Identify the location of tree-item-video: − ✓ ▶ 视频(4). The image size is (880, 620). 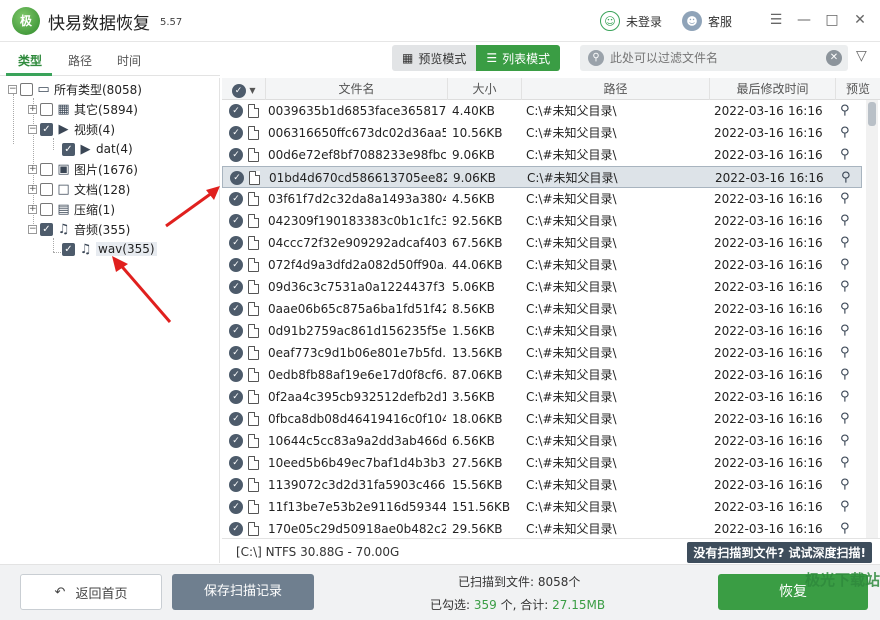
(71, 129).